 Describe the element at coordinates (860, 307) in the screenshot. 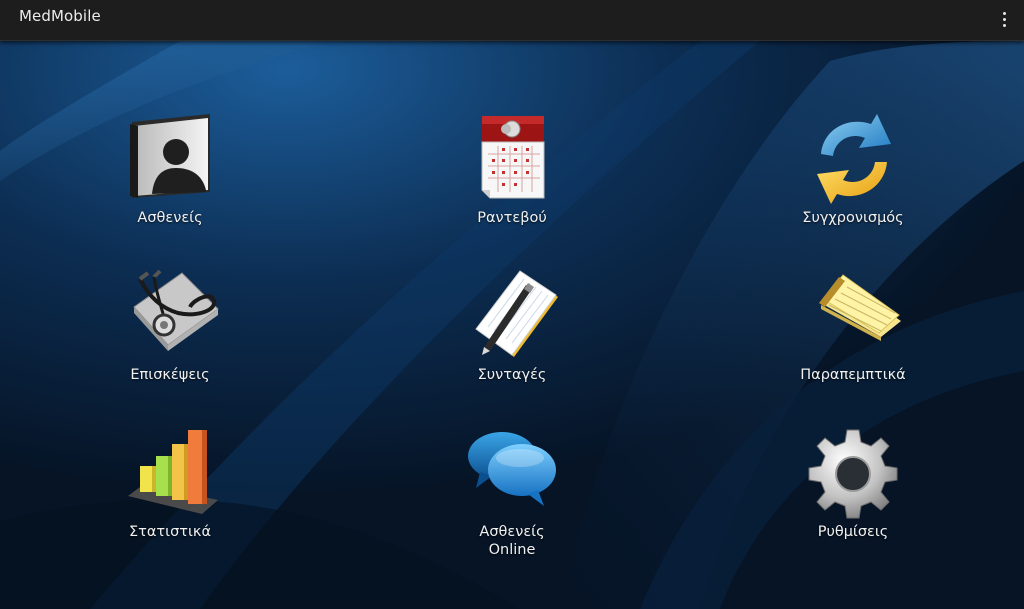

I see `legal-pad-icon` at that location.